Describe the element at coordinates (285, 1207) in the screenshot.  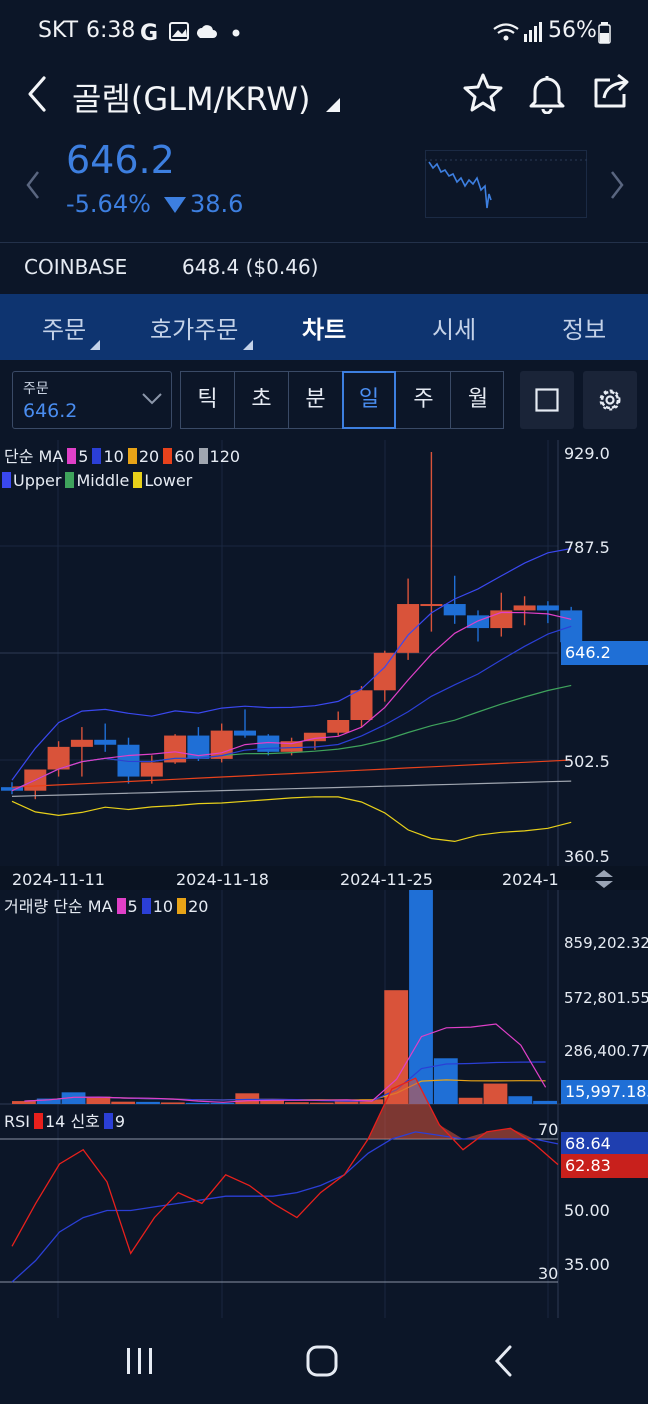
I see `rsi-signal-line` at that location.